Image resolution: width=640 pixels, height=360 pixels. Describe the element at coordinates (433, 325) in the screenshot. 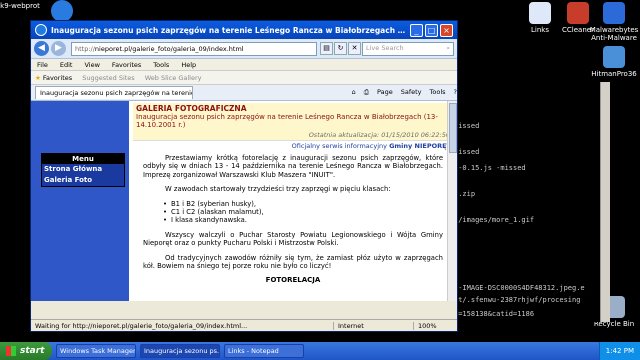

I see `zoom-level: 100%` at that location.